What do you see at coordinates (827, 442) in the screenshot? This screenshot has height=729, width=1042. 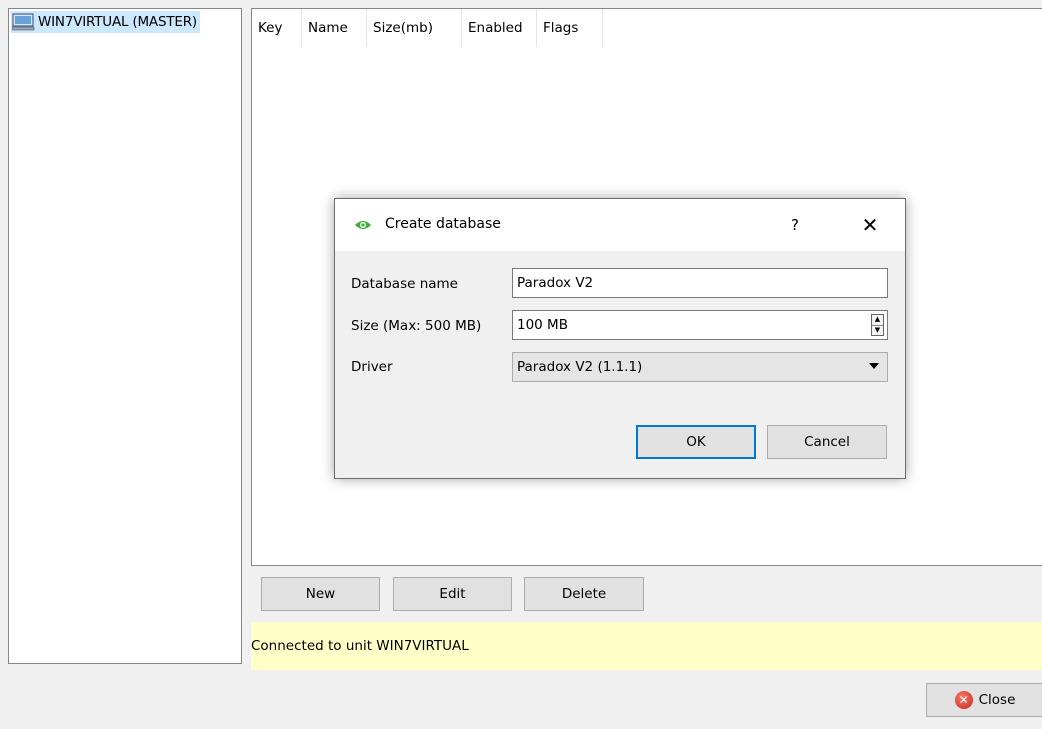 I see `cancel-button: Cancel` at bounding box center [827, 442].